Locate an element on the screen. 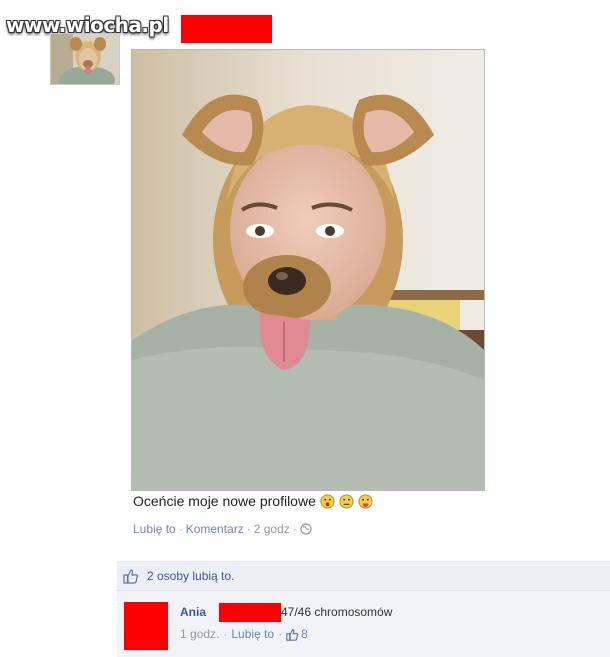 The height and width of the screenshot is (657, 610). comment-meta: 1 godz. · Lubię to · 8 is located at coordinates (244, 634).